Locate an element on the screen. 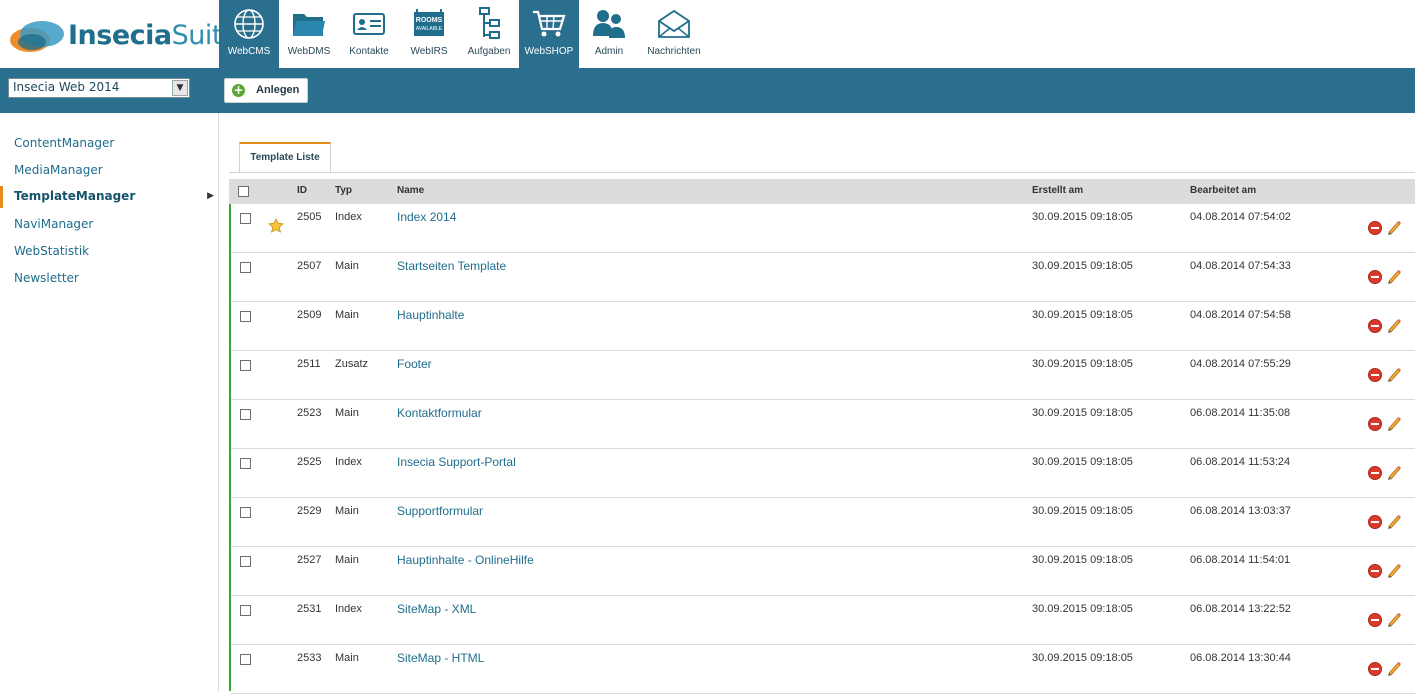 The width and height of the screenshot is (1415, 694). module-label: Nachrichten is located at coordinates (674, 51).